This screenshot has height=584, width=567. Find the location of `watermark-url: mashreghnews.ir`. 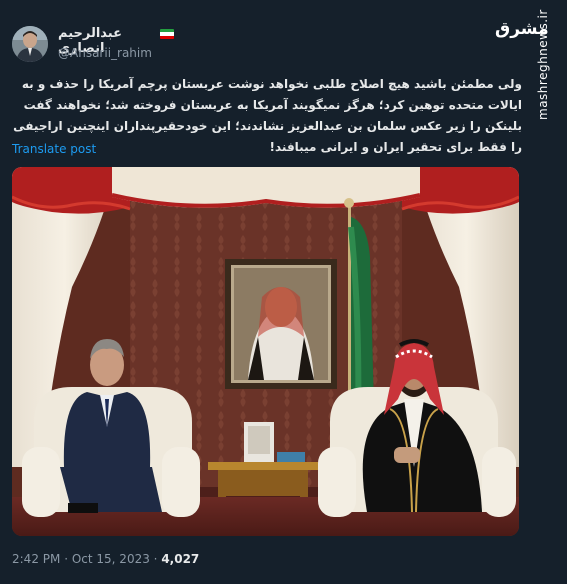

watermark-url: mashreghnews.ir is located at coordinates (543, 64).